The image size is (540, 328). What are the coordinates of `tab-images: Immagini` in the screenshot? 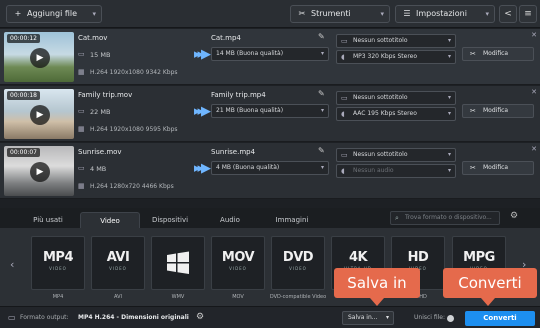 It's located at (292, 220).